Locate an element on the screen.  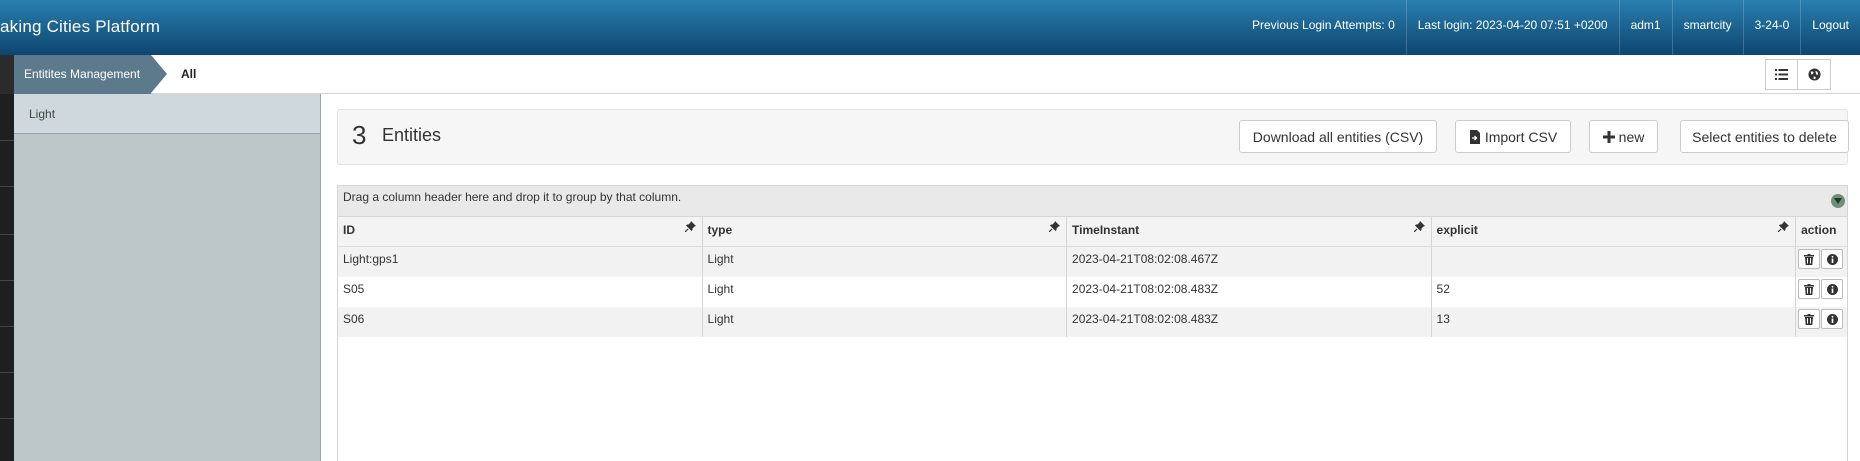
column-header-label: explicit is located at coordinates (1457, 230).